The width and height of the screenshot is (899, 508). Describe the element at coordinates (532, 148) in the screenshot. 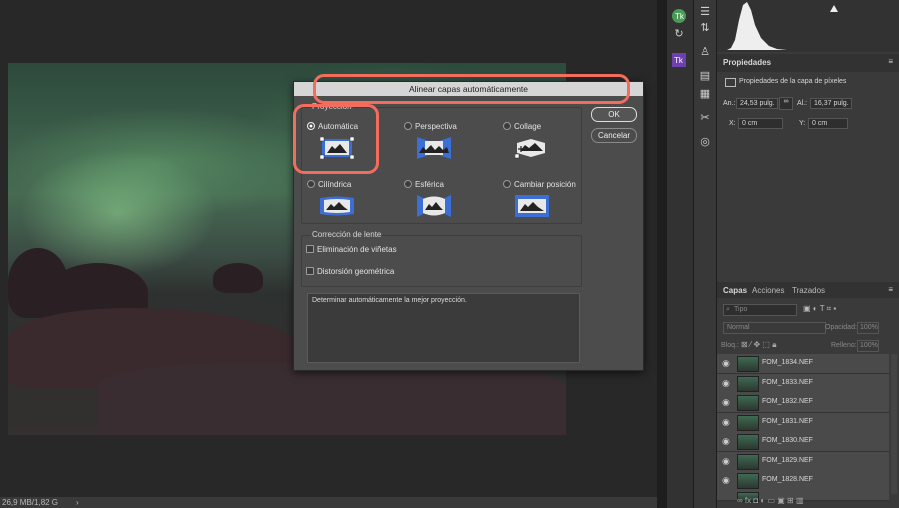

I see `collage-projection-icon` at that location.